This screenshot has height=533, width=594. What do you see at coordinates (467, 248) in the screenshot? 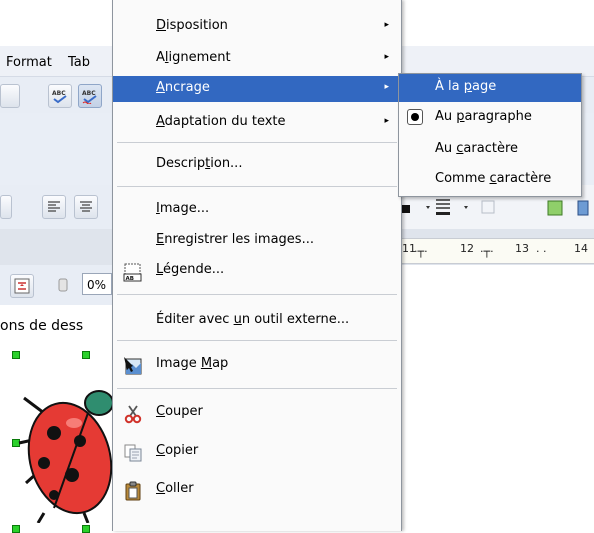
I see `ruler-tick-label: 12` at bounding box center [467, 248].